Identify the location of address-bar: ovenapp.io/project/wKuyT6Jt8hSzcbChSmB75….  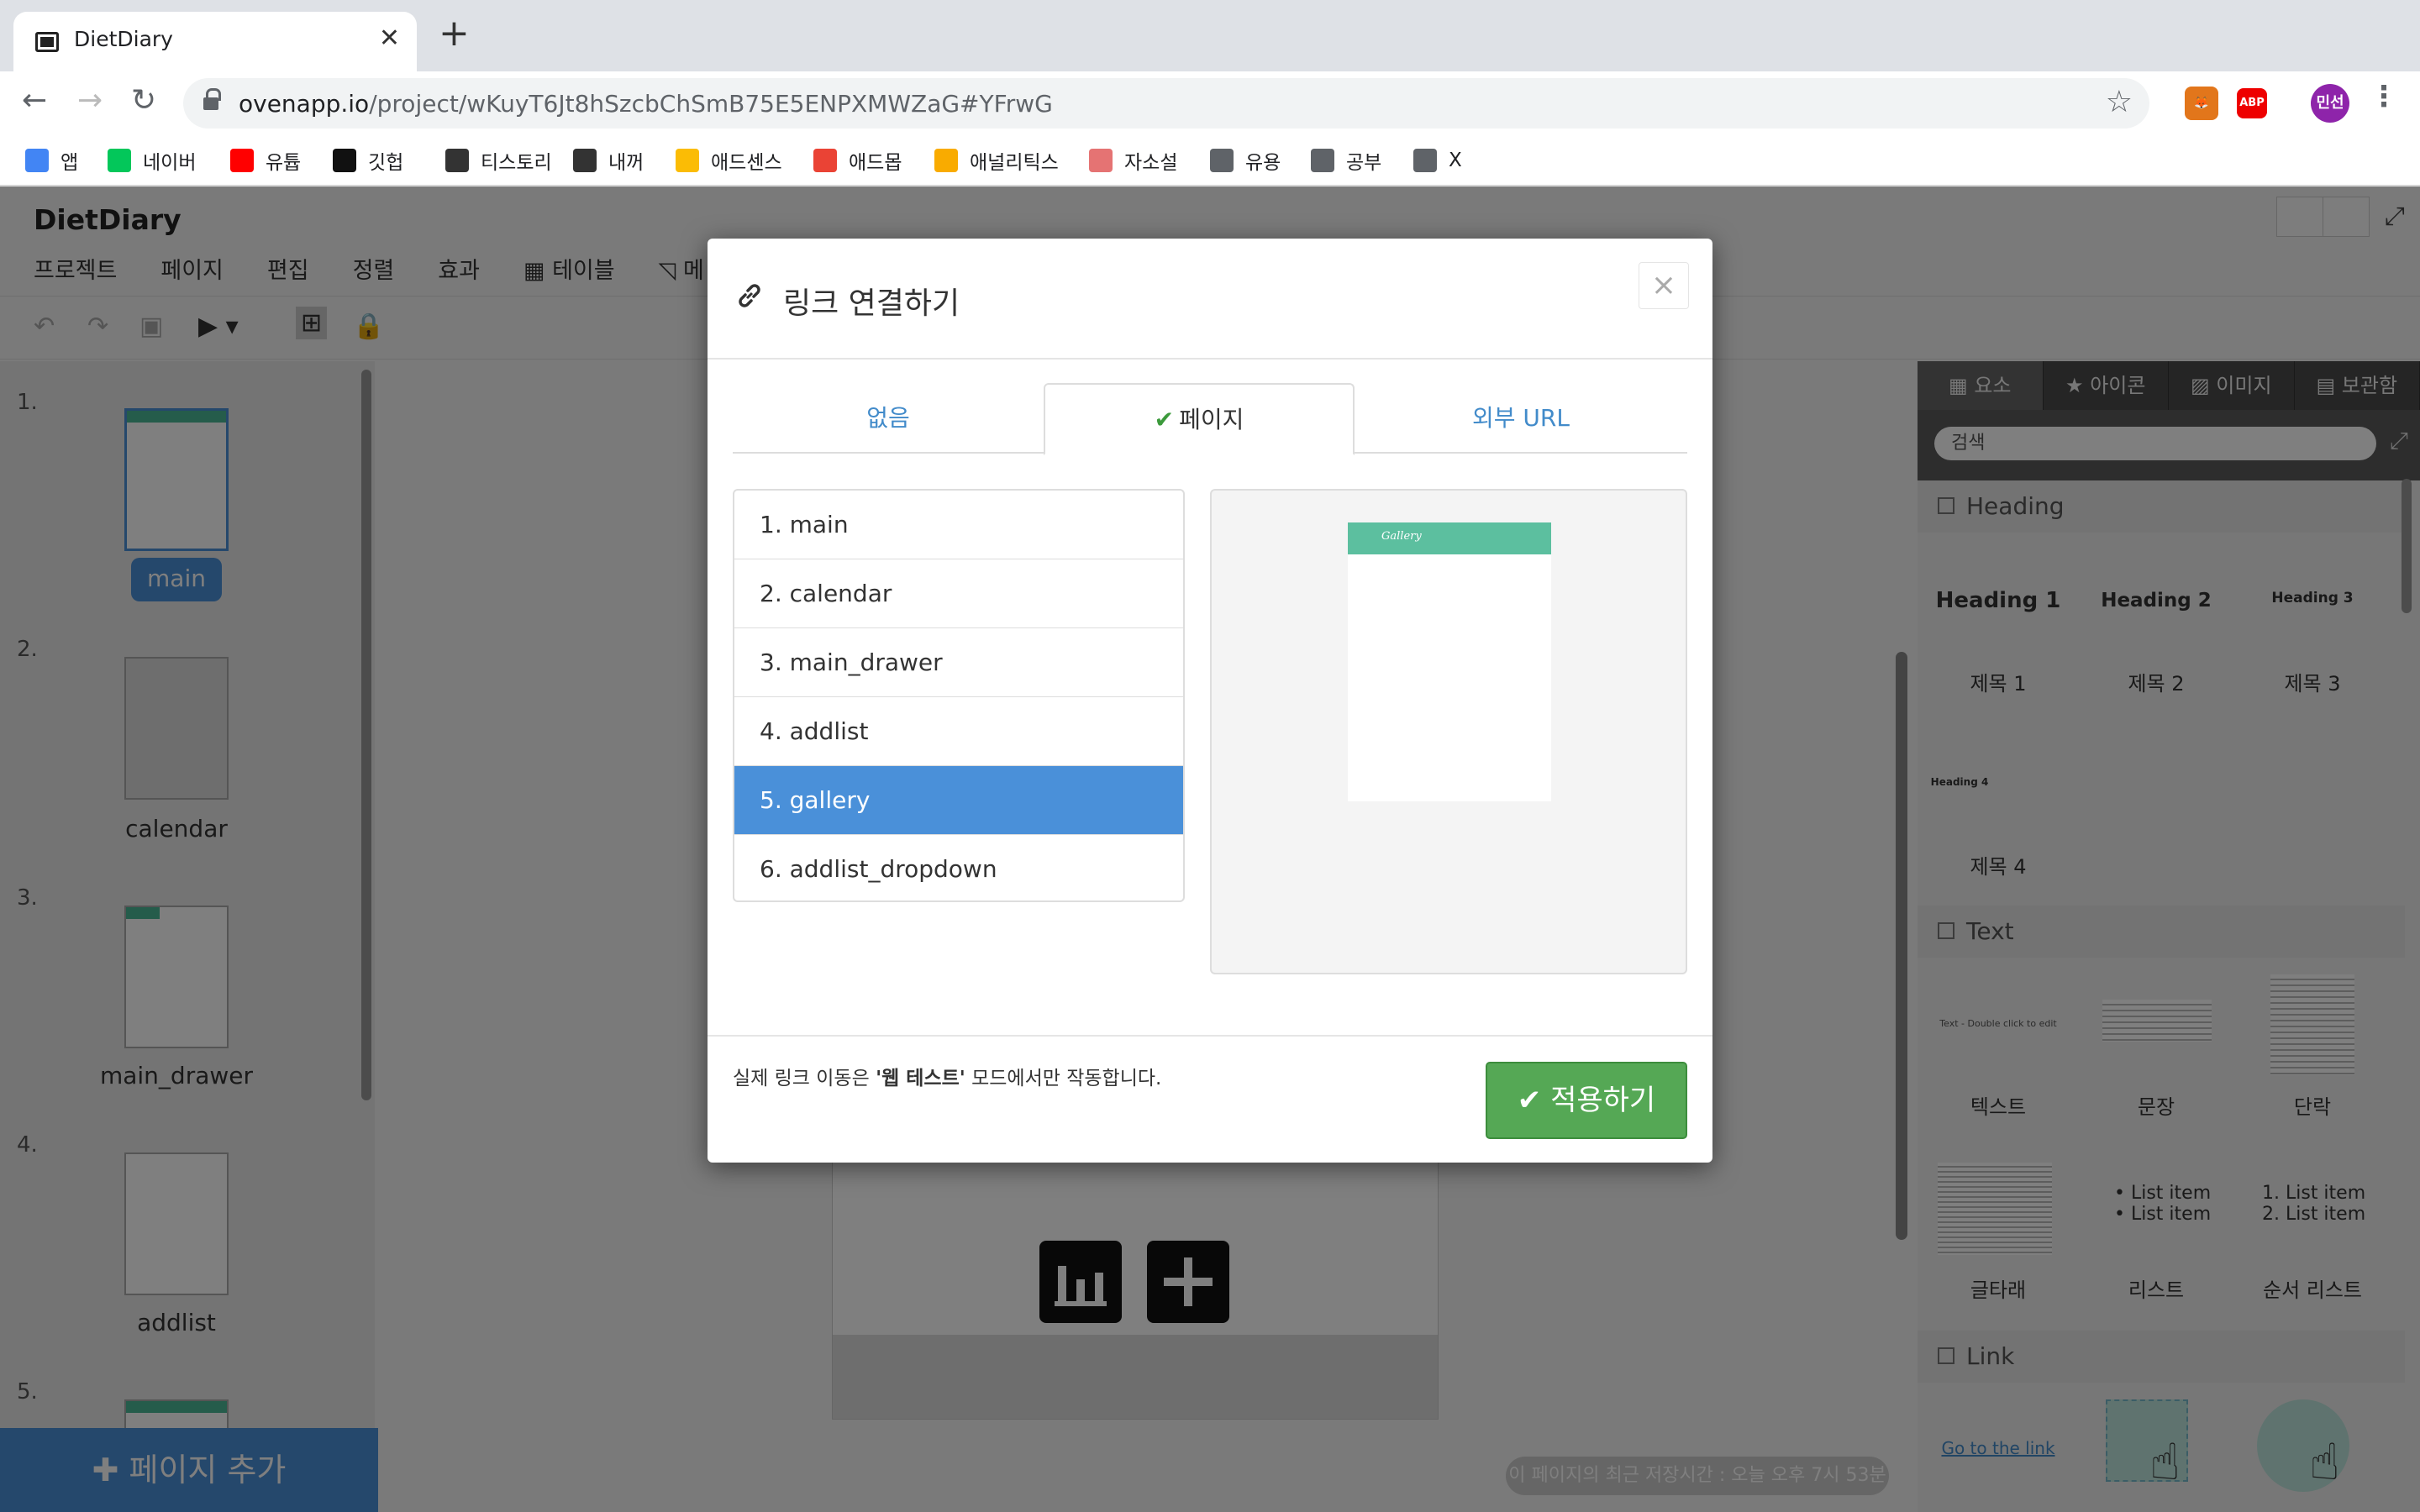
(1166, 103).